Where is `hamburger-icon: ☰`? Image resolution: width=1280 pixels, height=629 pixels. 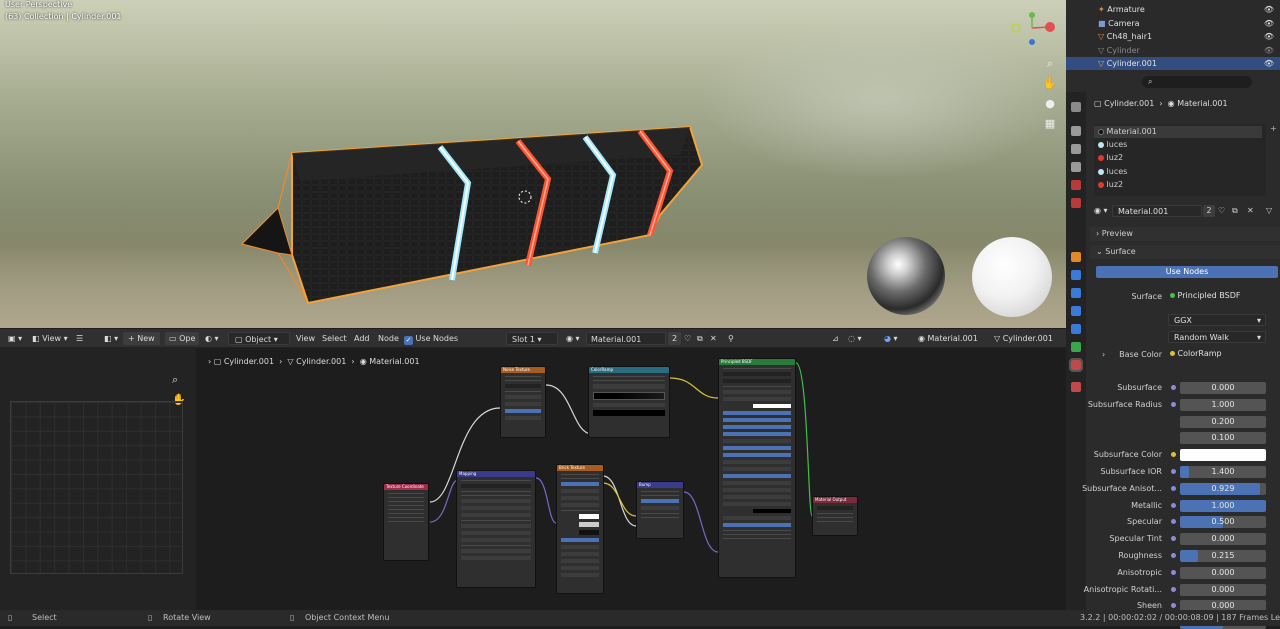
hamburger-icon: ☰ is located at coordinates (79, 338).